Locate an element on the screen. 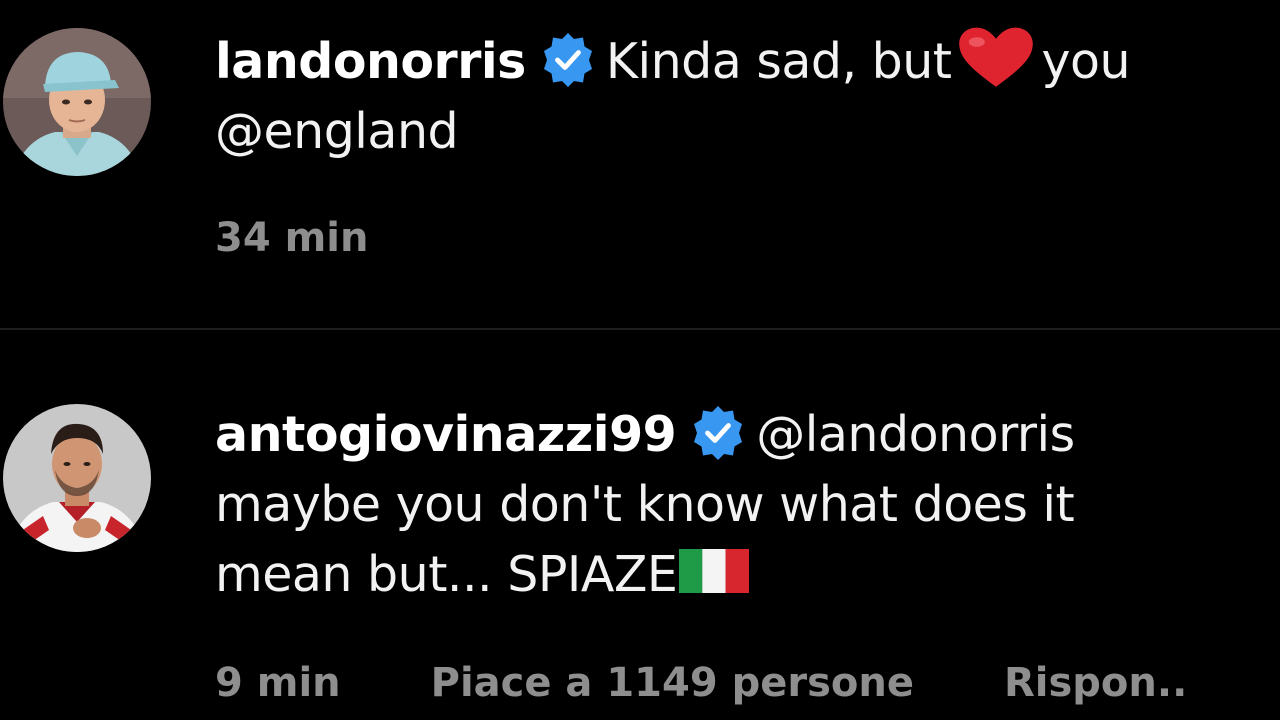 The width and height of the screenshot is (1280, 720). comment-body: maybe you don't know what does it is located at coordinates (645, 504).